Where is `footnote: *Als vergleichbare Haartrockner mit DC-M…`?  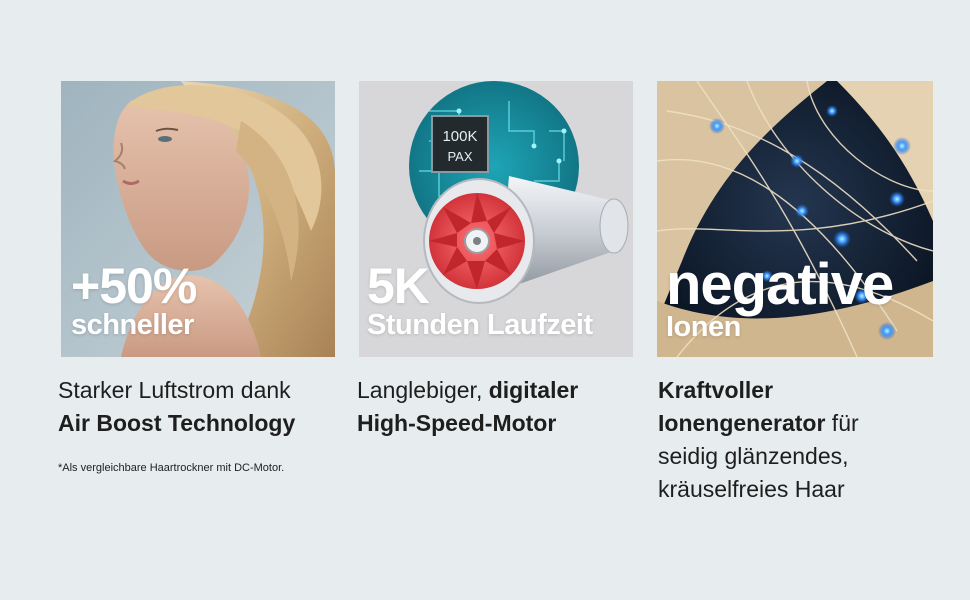
footnote: *Als vergleichbare Haartrockner mit DC-M… is located at coordinates (171, 468).